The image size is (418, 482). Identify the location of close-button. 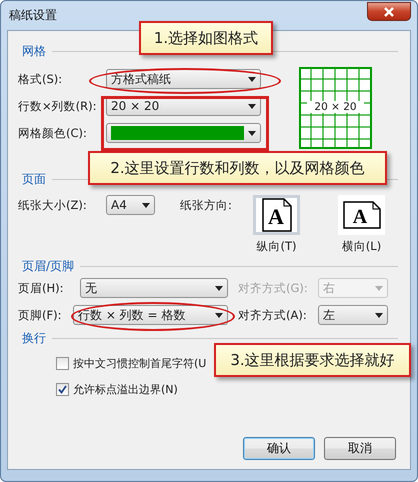
(389, 11).